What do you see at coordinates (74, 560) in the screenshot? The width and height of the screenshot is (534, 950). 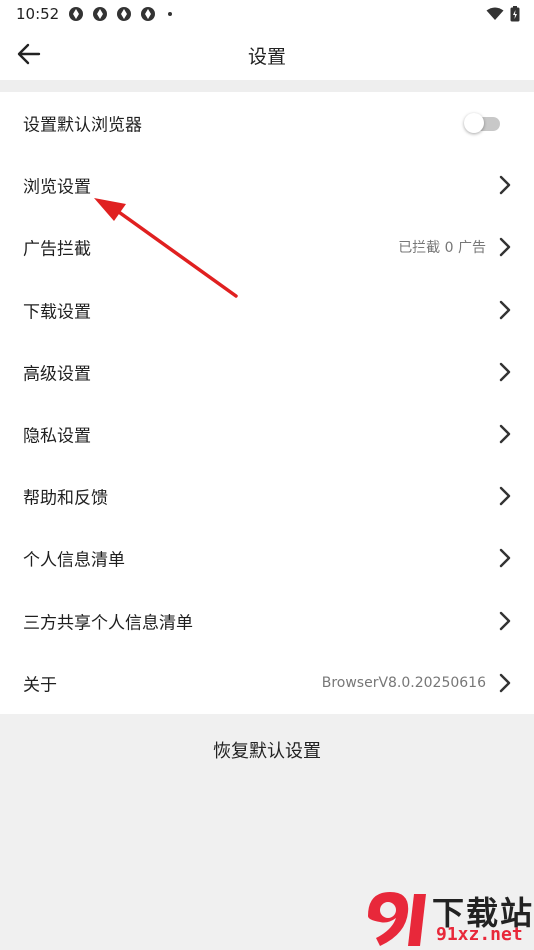 I see `settings-item-label: 个人信息清单` at bounding box center [74, 560].